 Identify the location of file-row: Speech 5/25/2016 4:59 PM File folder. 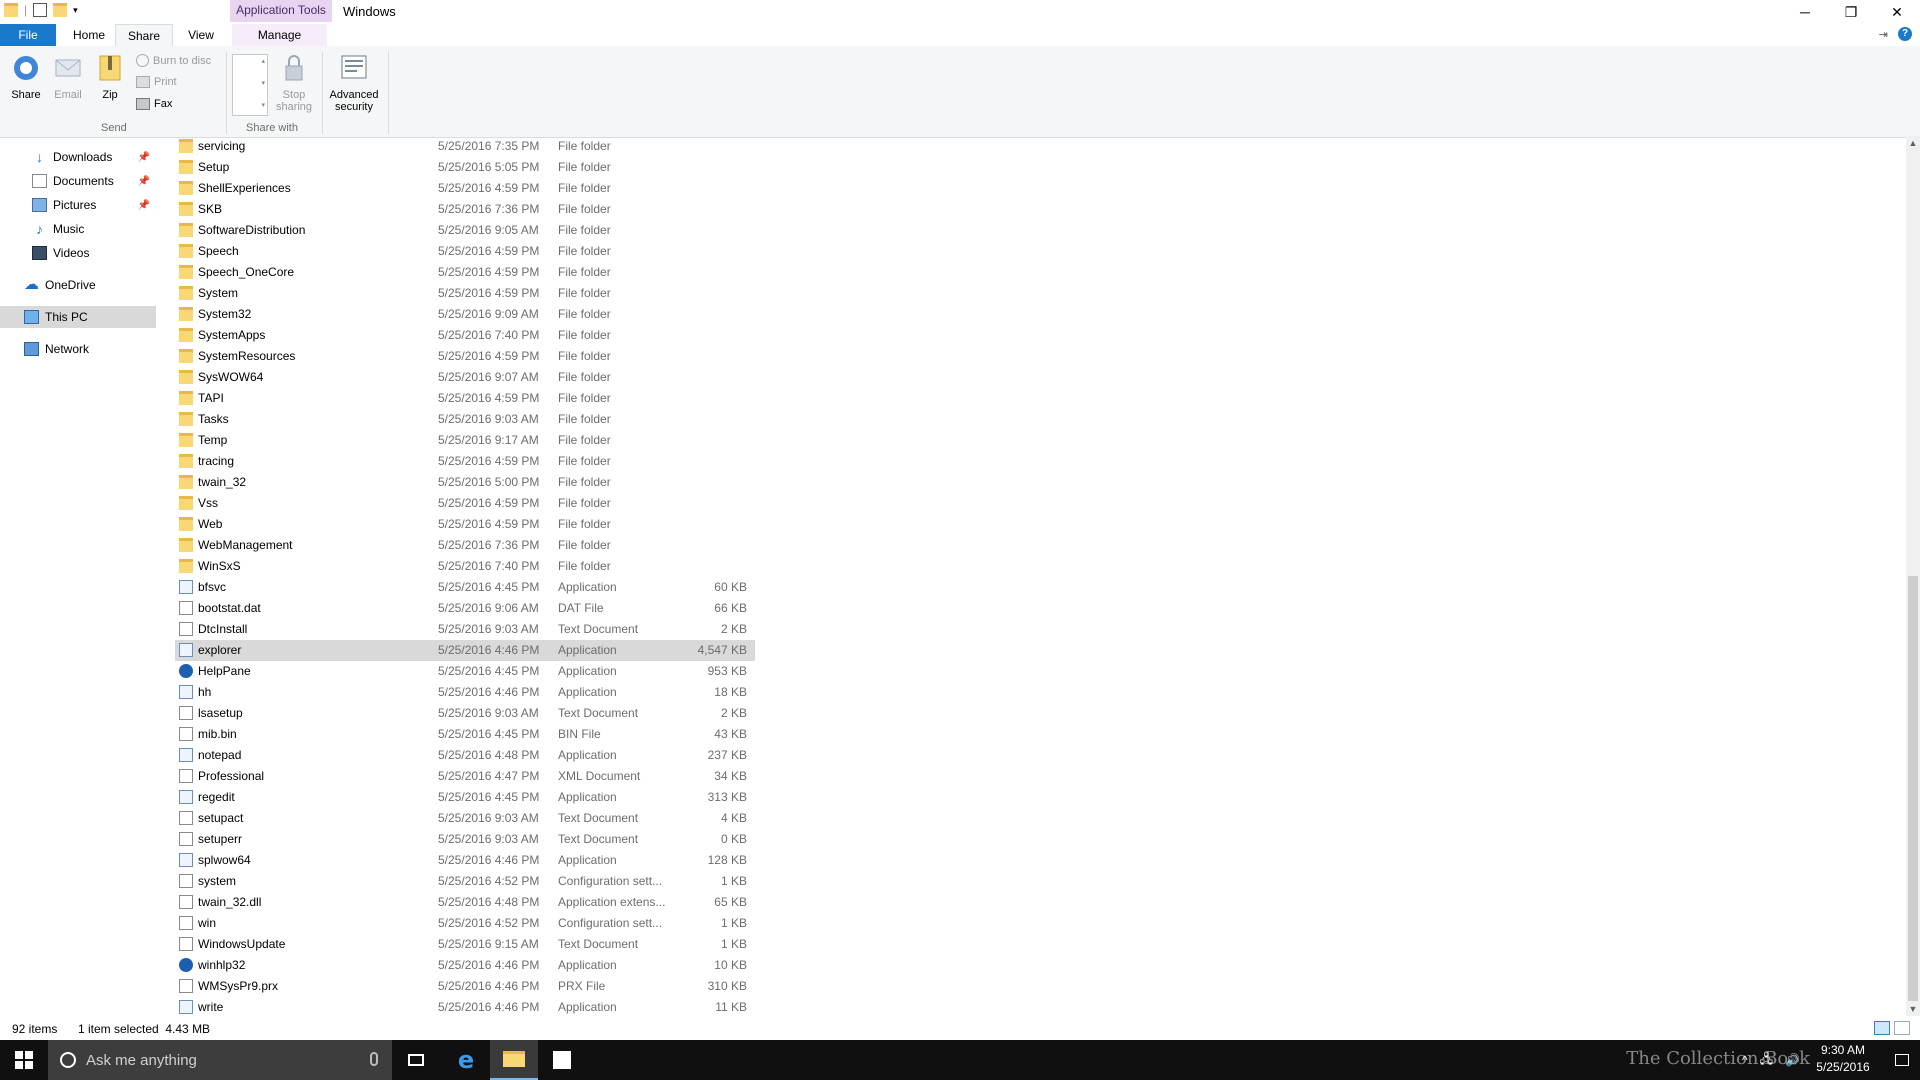
(465, 251).